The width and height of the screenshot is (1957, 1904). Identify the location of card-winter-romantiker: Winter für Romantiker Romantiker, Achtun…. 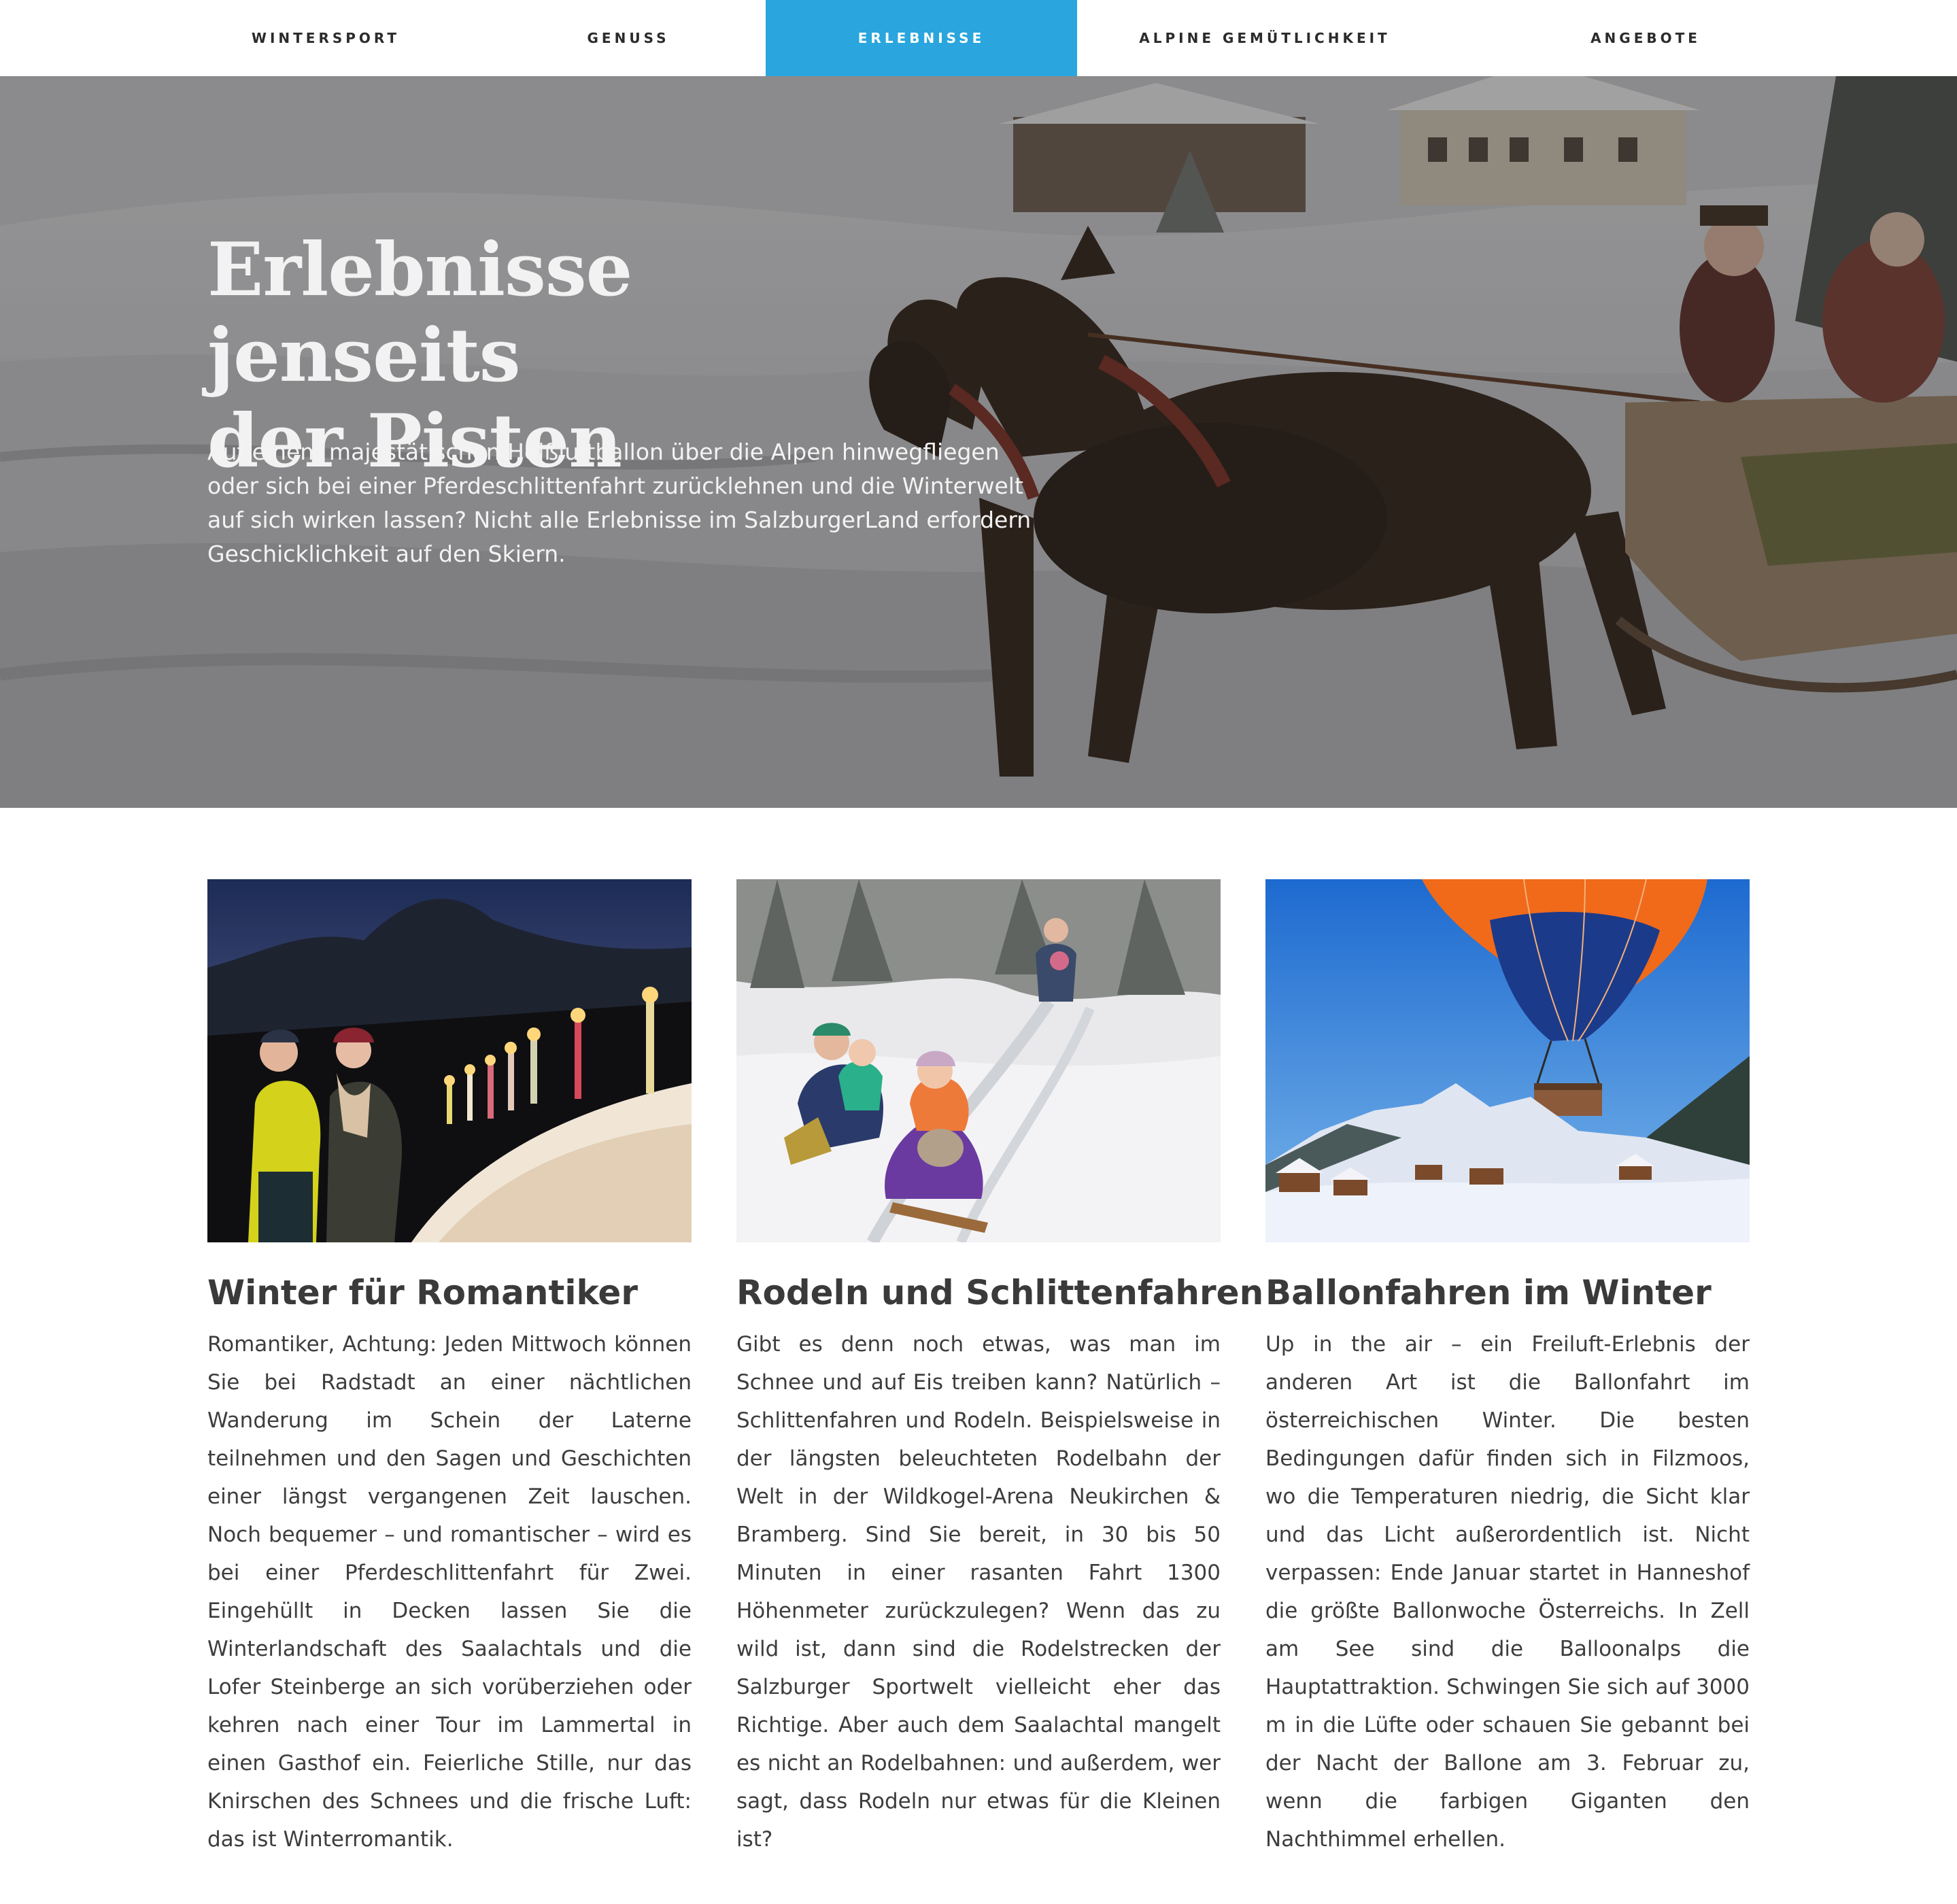
(449, 1369).